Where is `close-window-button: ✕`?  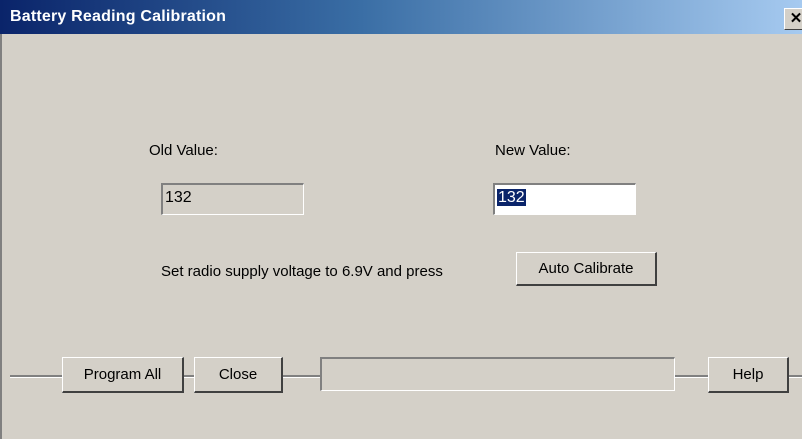 close-window-button: ✕ is located at coordinates (793, 19).